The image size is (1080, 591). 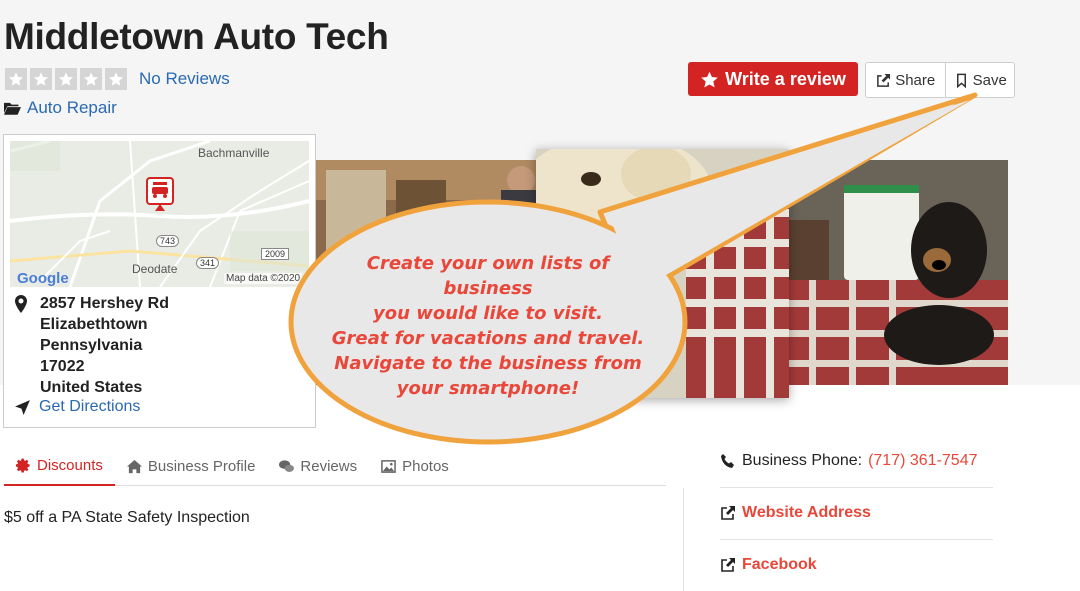 What do you see at coordinates (196, 36) in the screenshot?
I see `business-name: Middletown Auto Tech` at bounding box center [196, 36].